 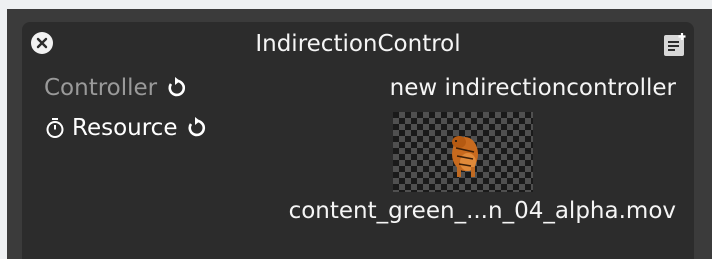 What do you see at coordinates (101, 88) in the screenshot?
I see `controller-label: Controller` at bounding box center [101, 88].